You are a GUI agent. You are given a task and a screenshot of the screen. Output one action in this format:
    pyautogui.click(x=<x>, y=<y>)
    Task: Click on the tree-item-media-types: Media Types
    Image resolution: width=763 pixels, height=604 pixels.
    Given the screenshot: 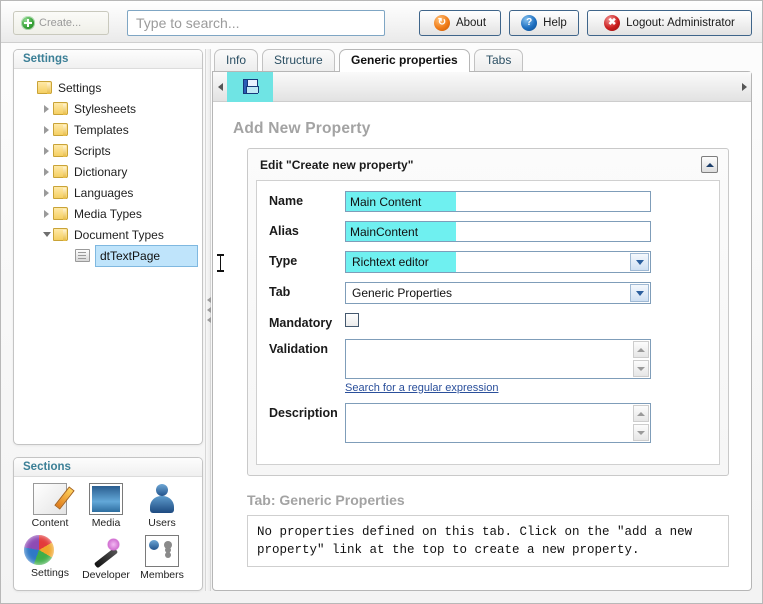 What is the action you would take?
    pyautogui.click(x=108, y=213)
    